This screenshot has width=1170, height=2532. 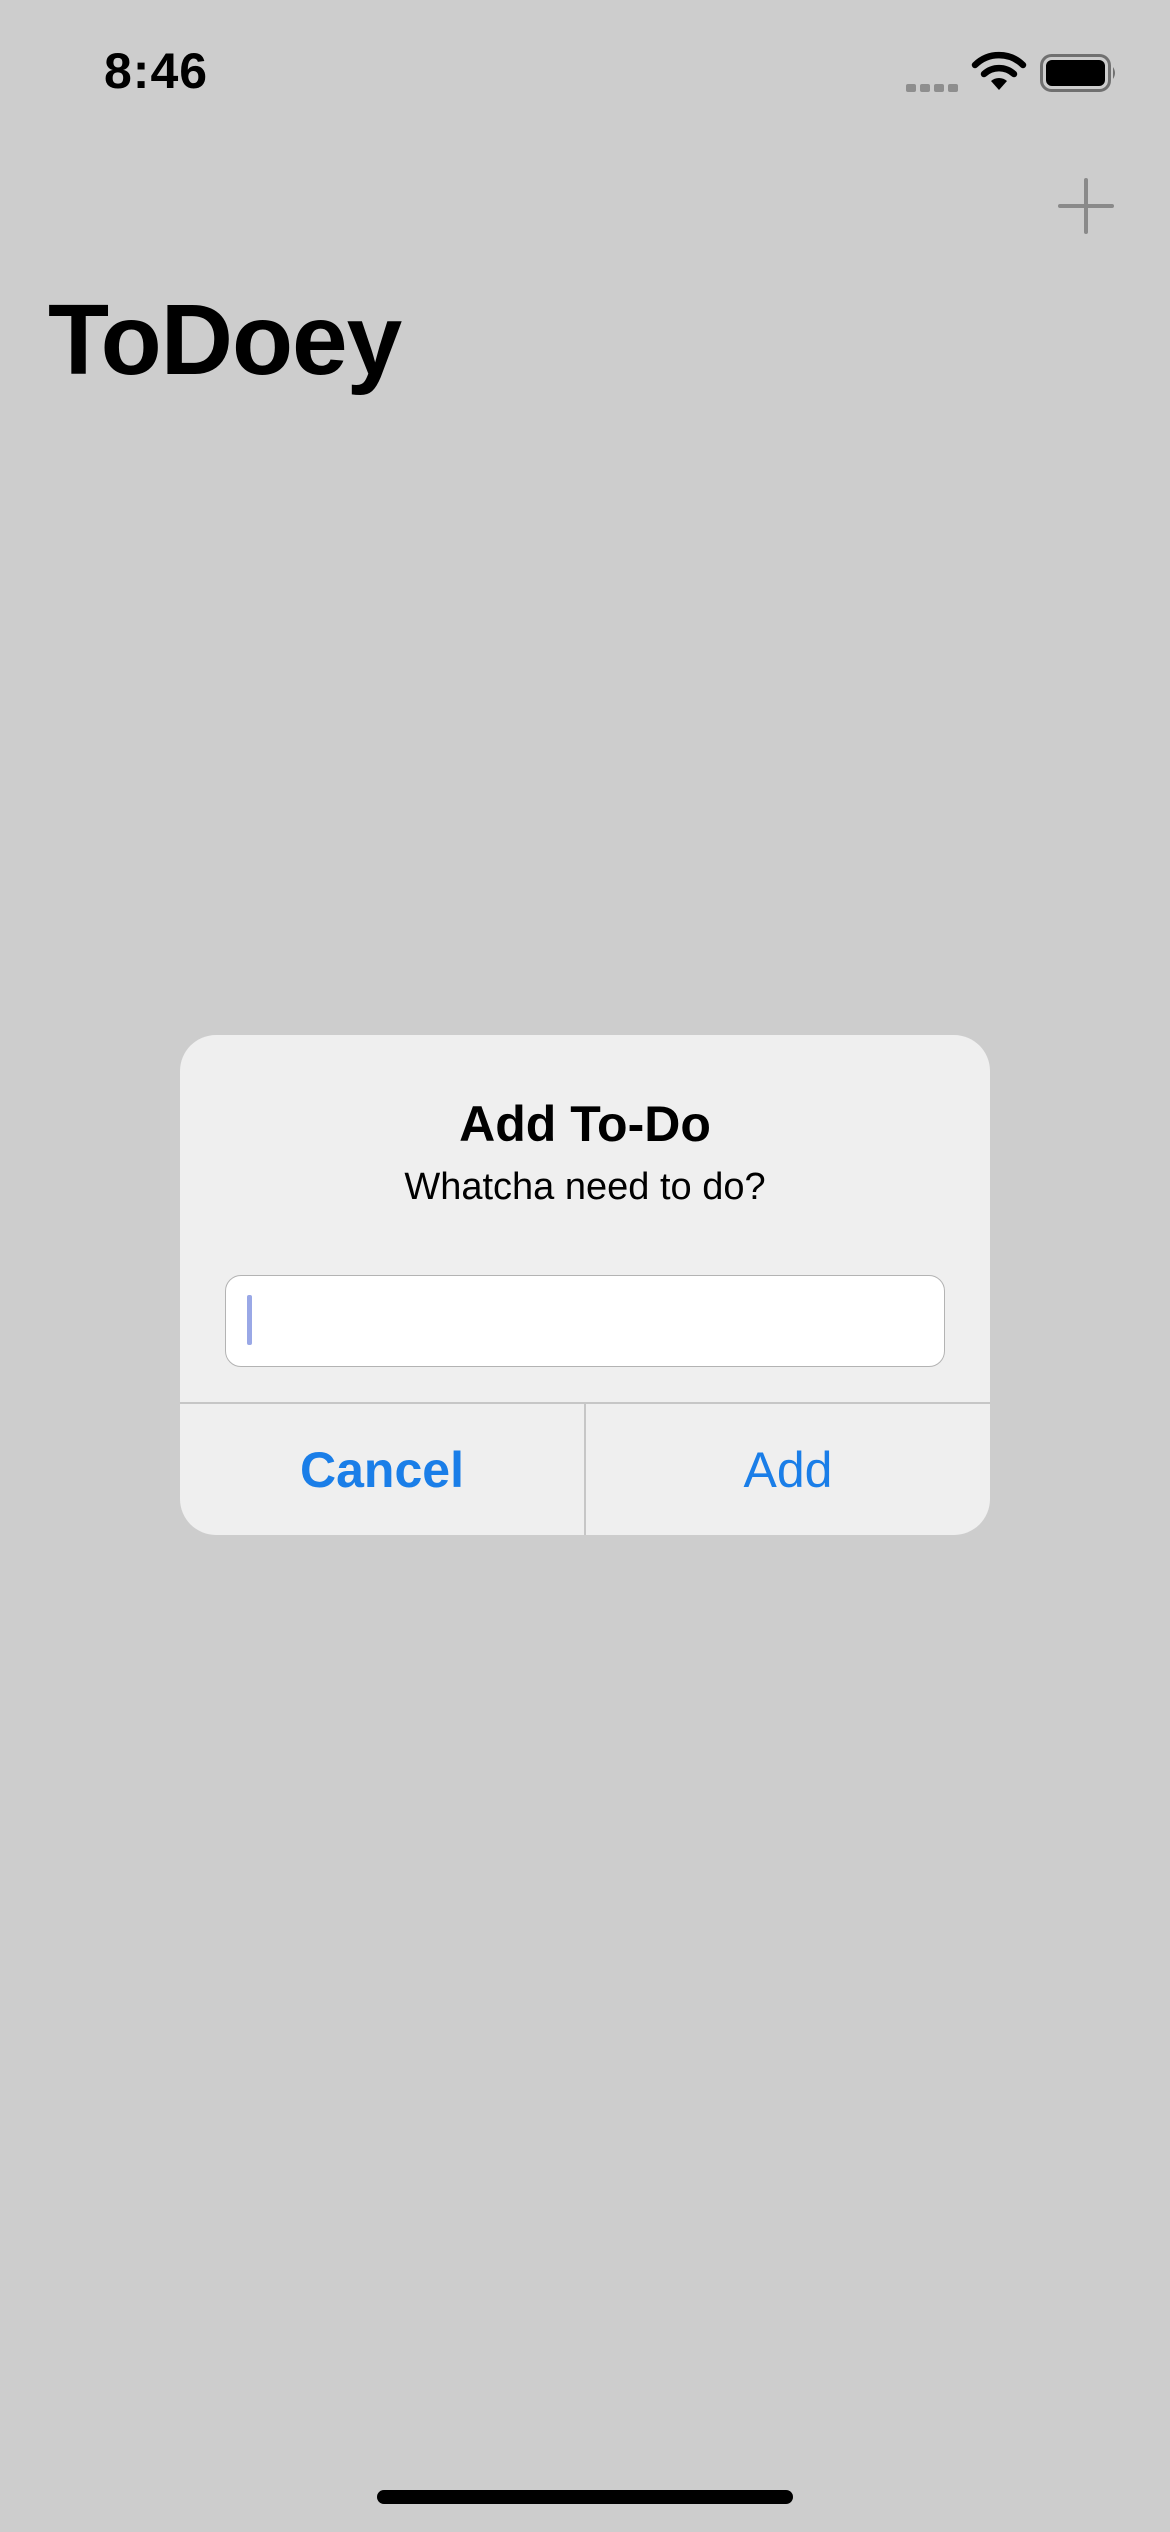 I want to click on home-indicator, so click(x=585, y=2497).